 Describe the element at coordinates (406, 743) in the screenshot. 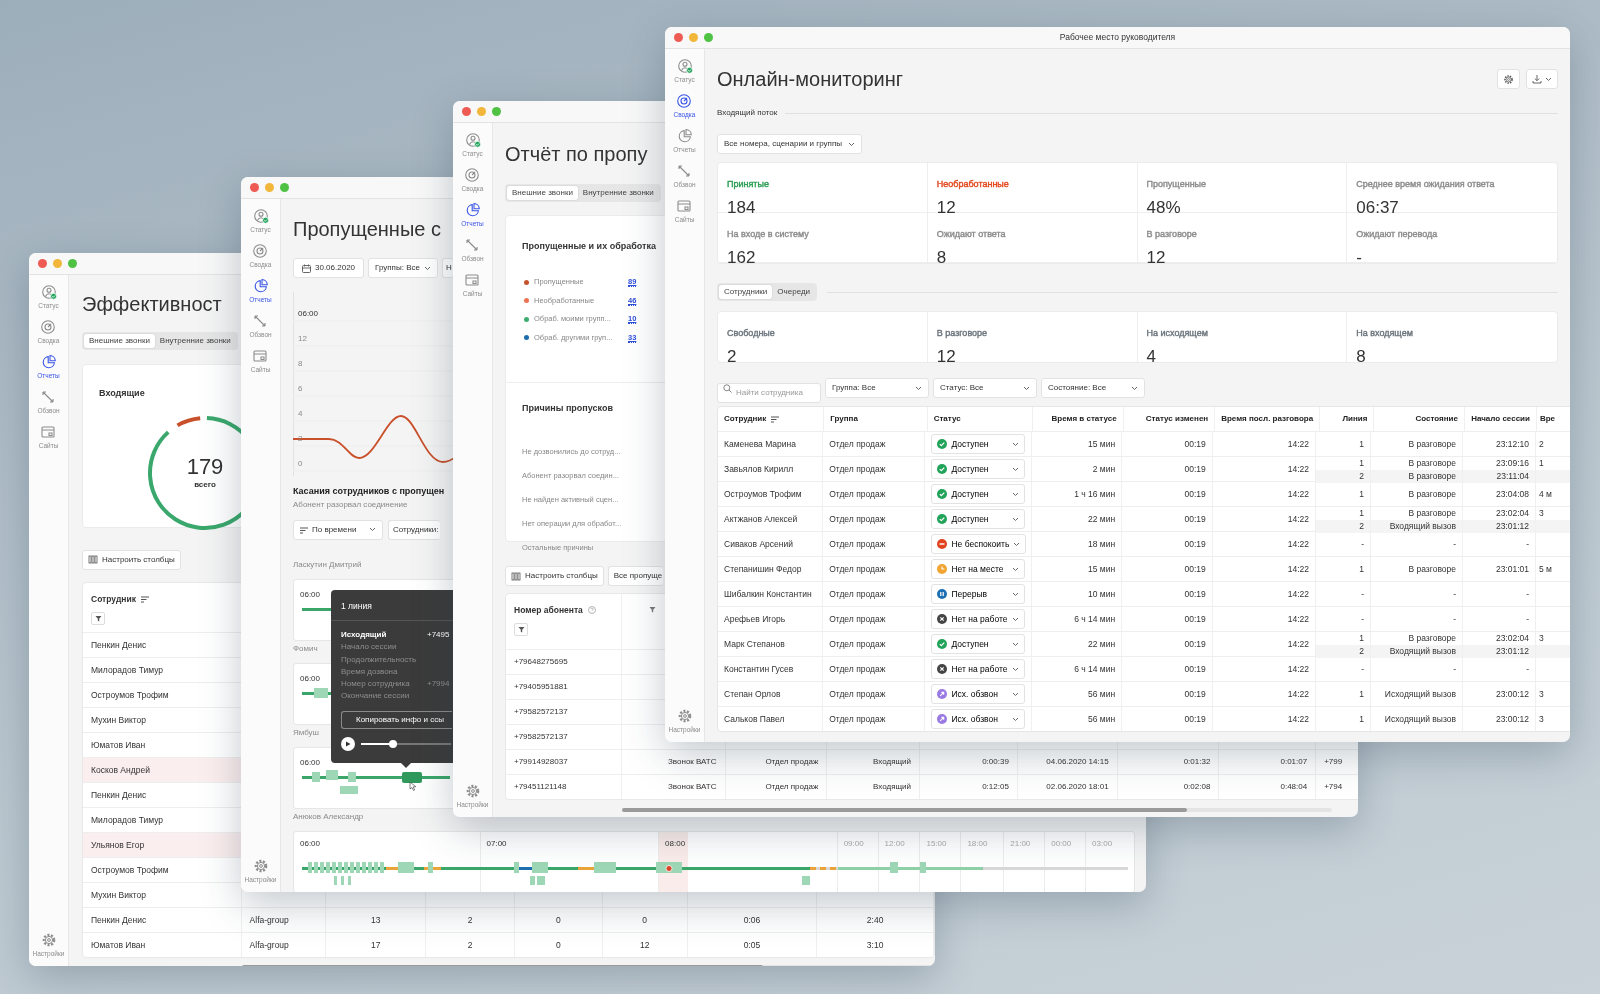

I see `audio-slider` at that location.